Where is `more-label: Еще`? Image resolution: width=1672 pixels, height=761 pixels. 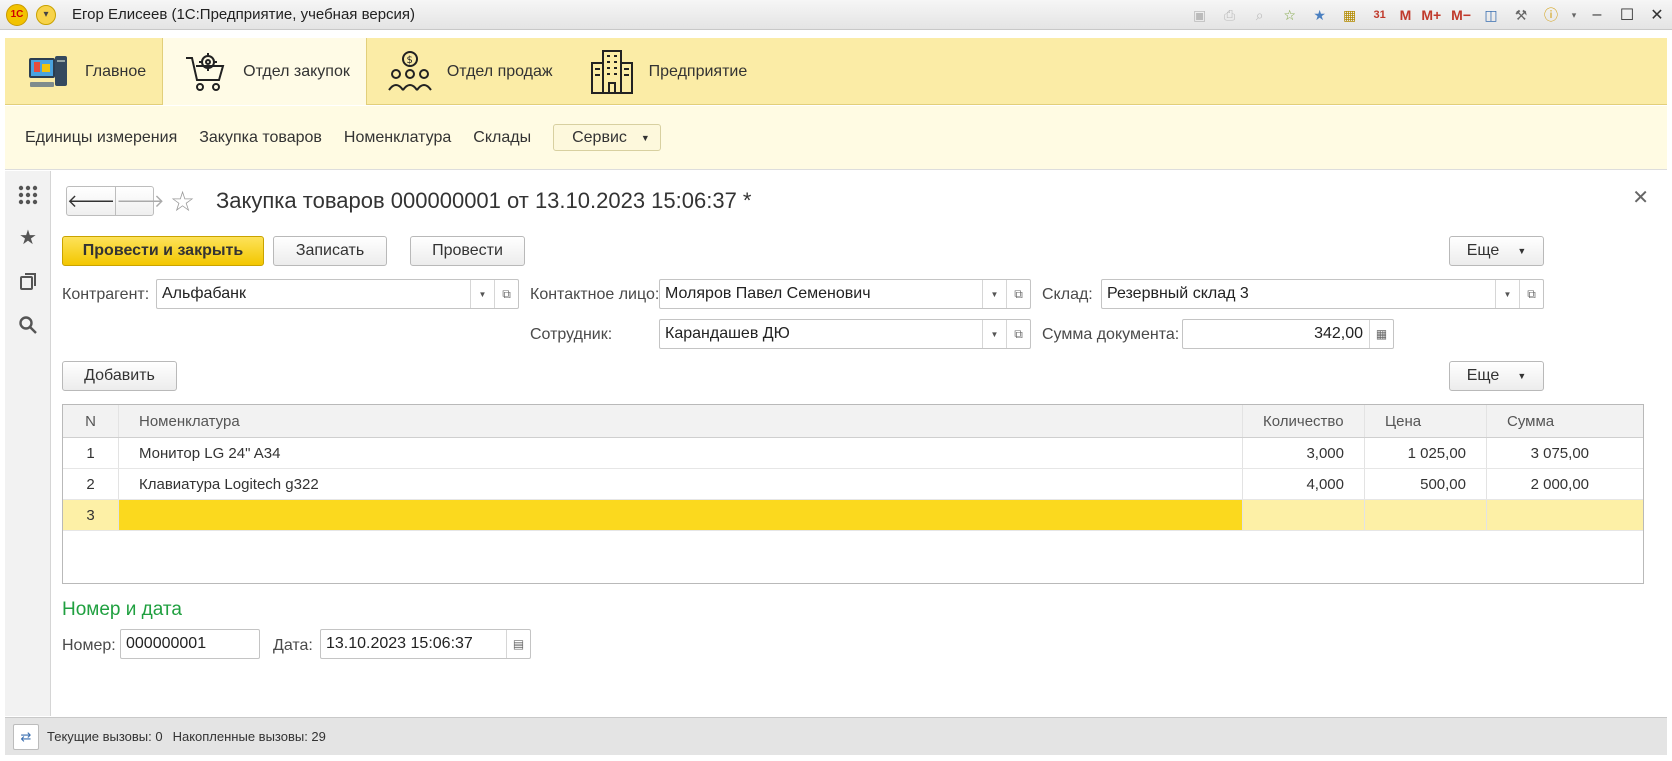
more-label: Еще is located at coordinates (1483, 375).